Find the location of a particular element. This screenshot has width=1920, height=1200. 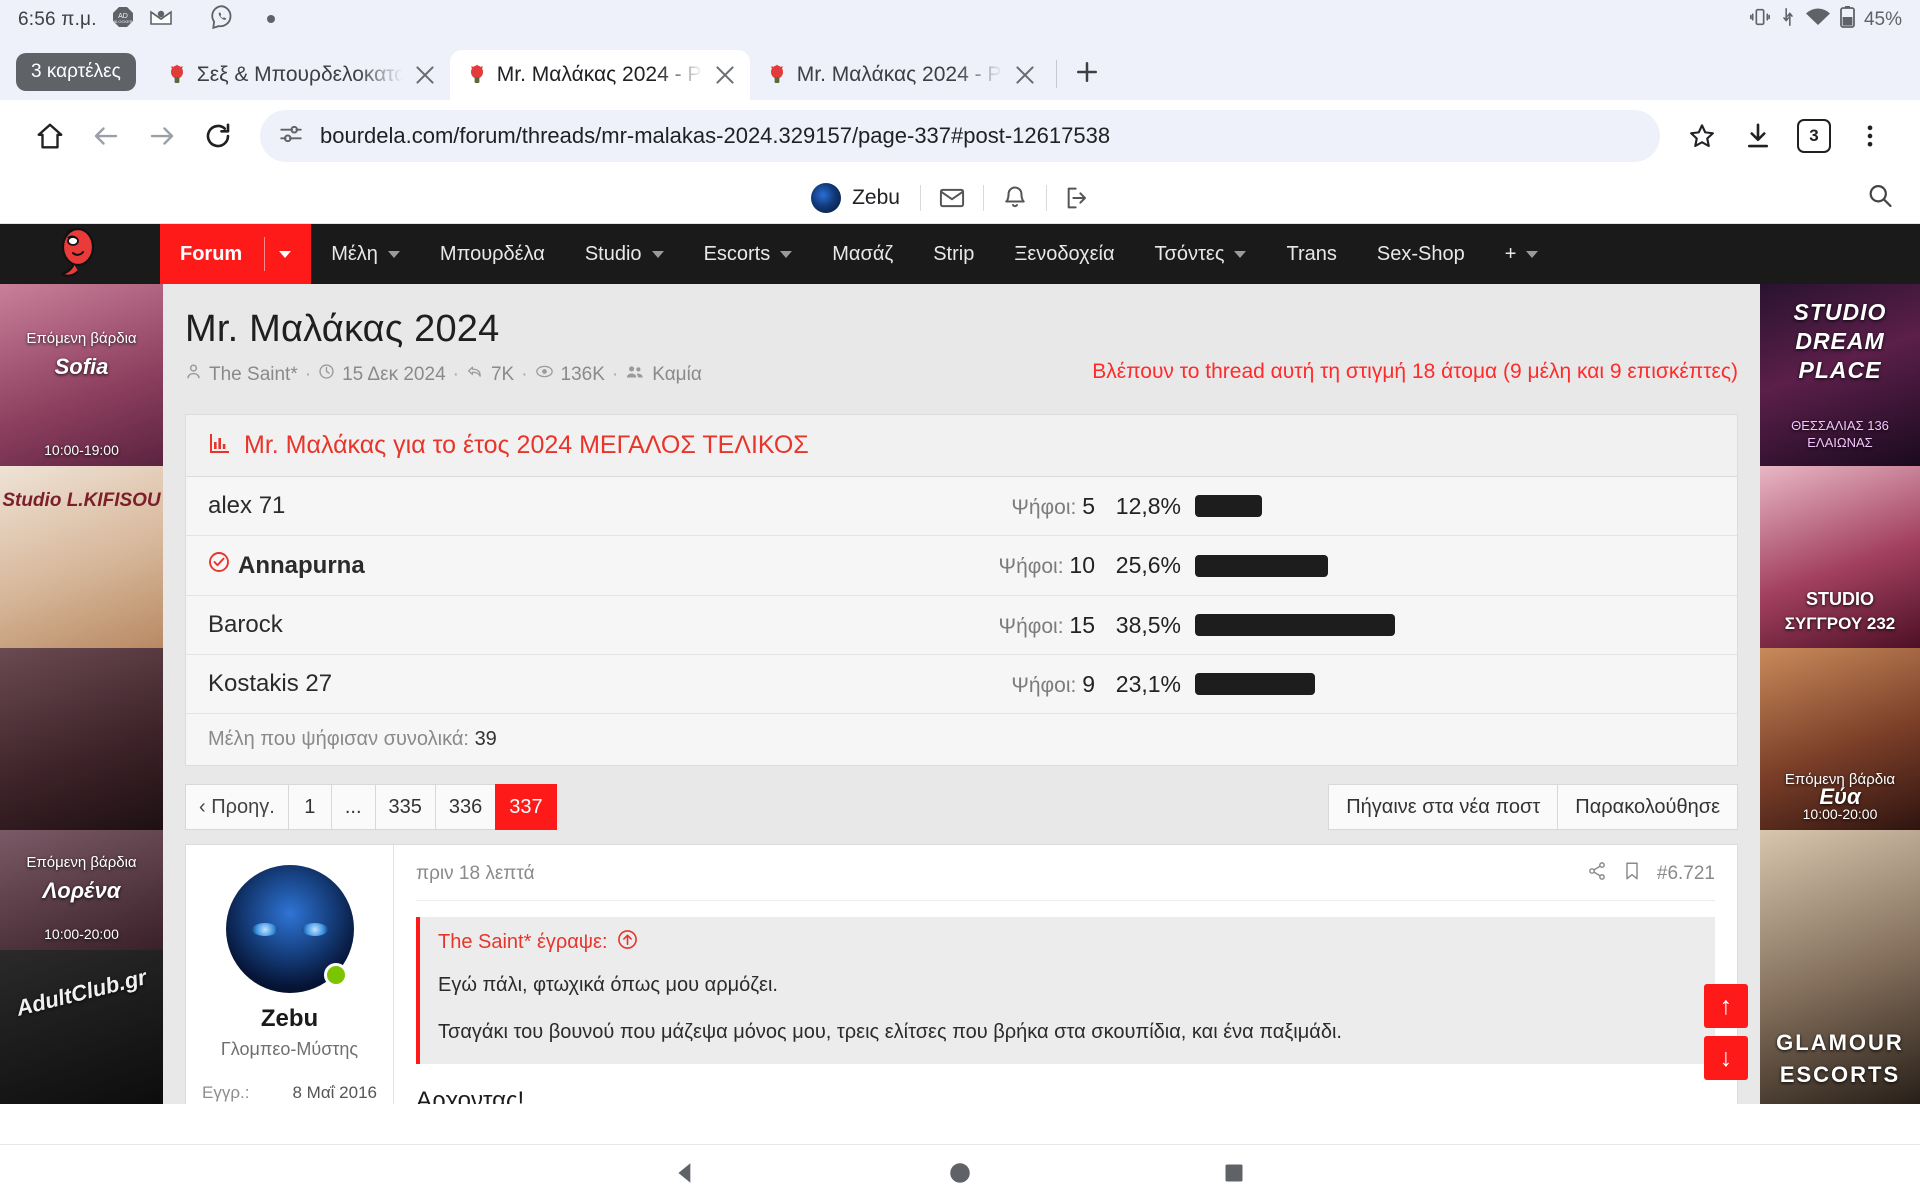

page-button-1: 1 is located at coordinates (309, 807).